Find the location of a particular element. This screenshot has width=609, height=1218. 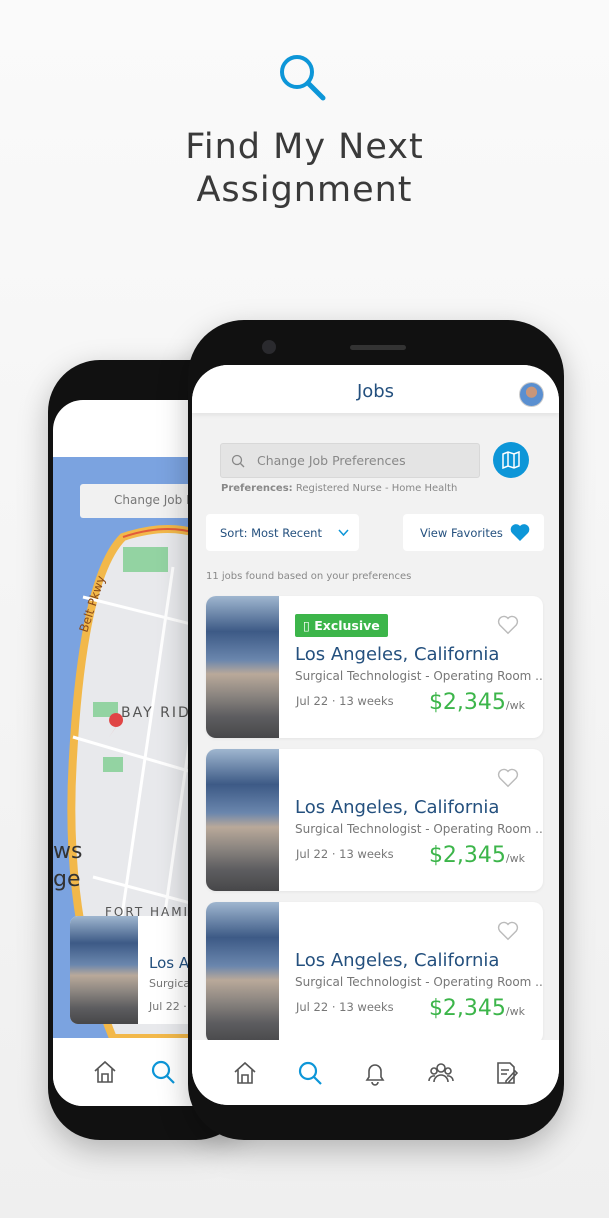

document-edit-icon is located at coordinates (506, 1073).